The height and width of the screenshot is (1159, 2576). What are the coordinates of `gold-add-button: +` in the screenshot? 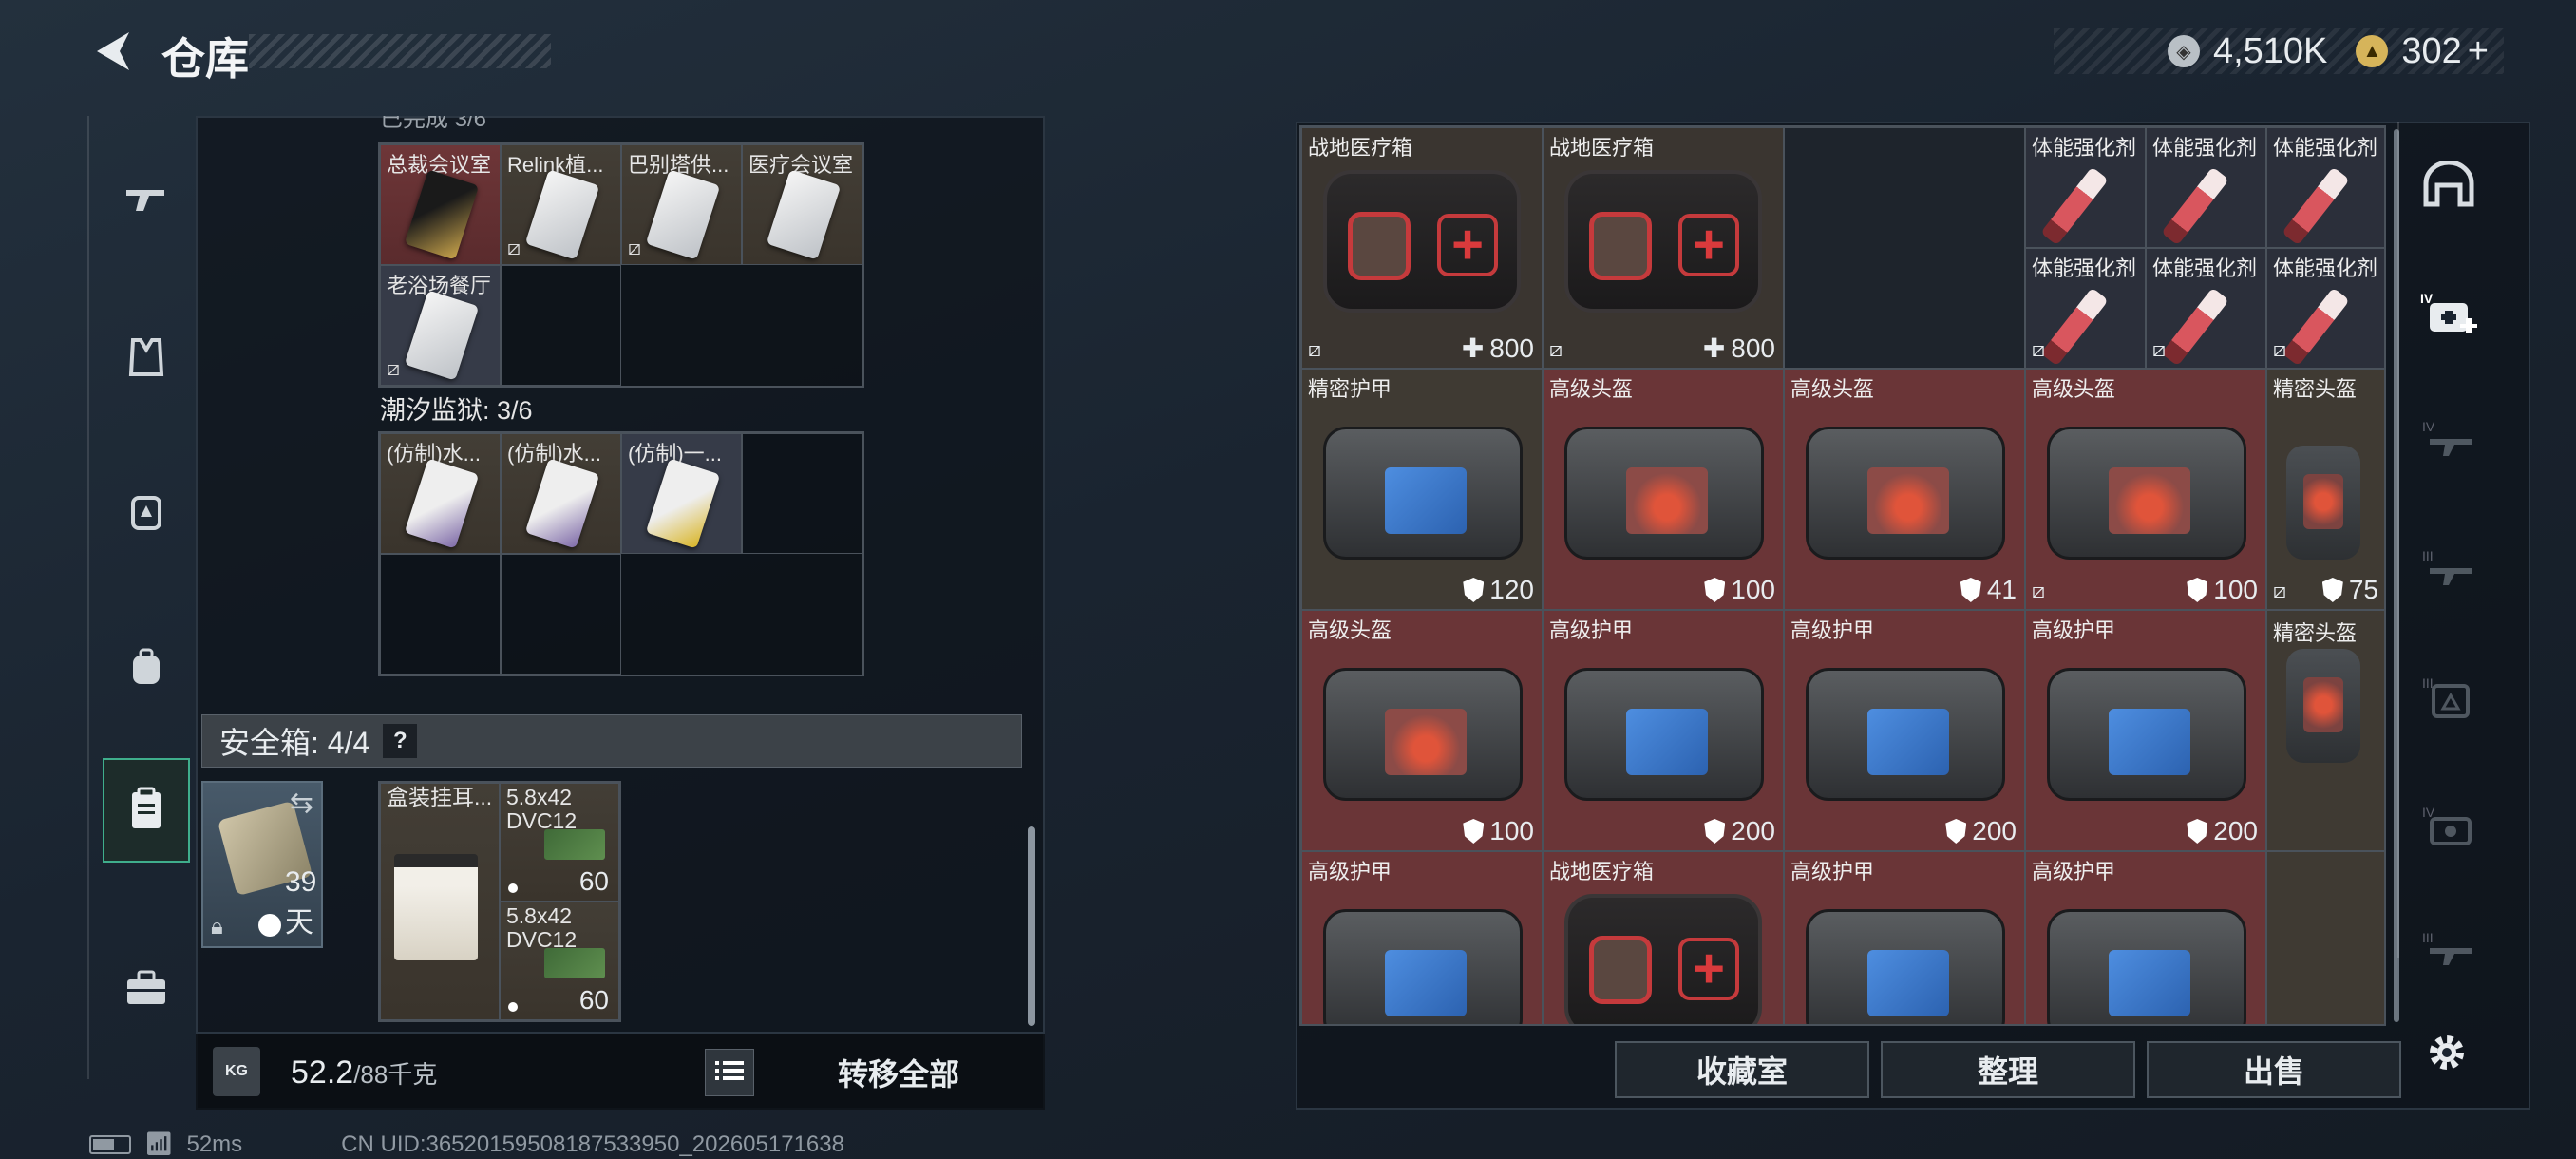 It's located at (2478, 51).